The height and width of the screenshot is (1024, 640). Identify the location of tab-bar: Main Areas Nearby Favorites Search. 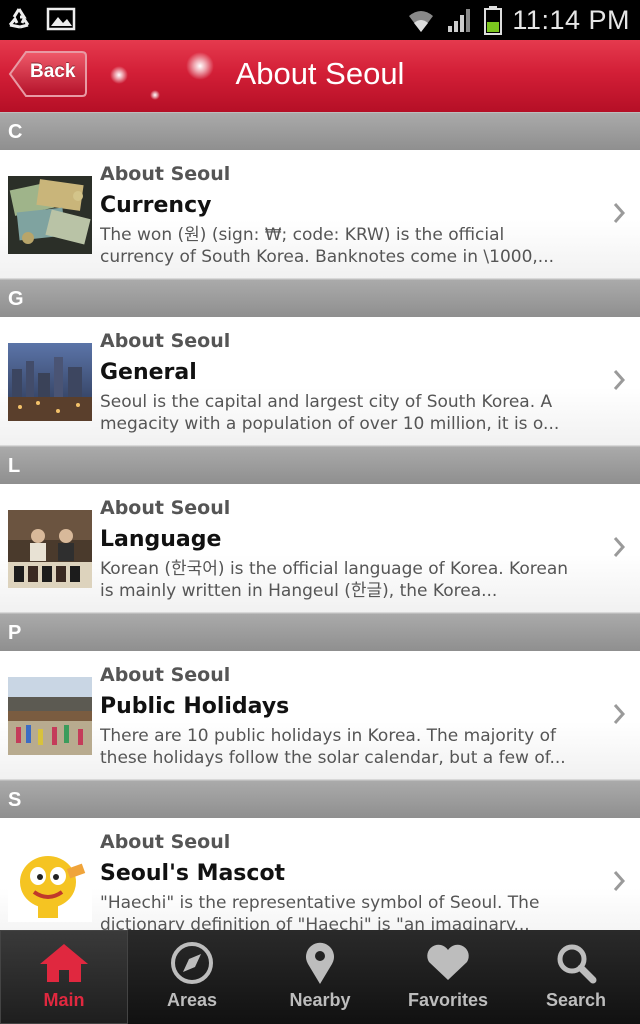
(320, 977).